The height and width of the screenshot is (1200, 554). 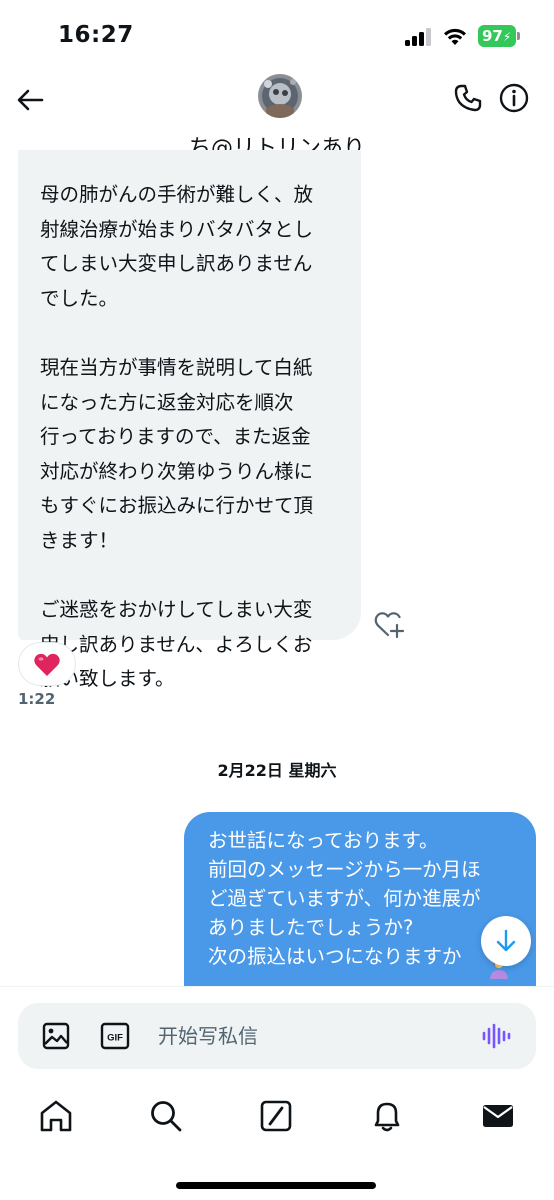 I want to click on charging-bolt-icon: ⚡, so click(x=507, y=37).